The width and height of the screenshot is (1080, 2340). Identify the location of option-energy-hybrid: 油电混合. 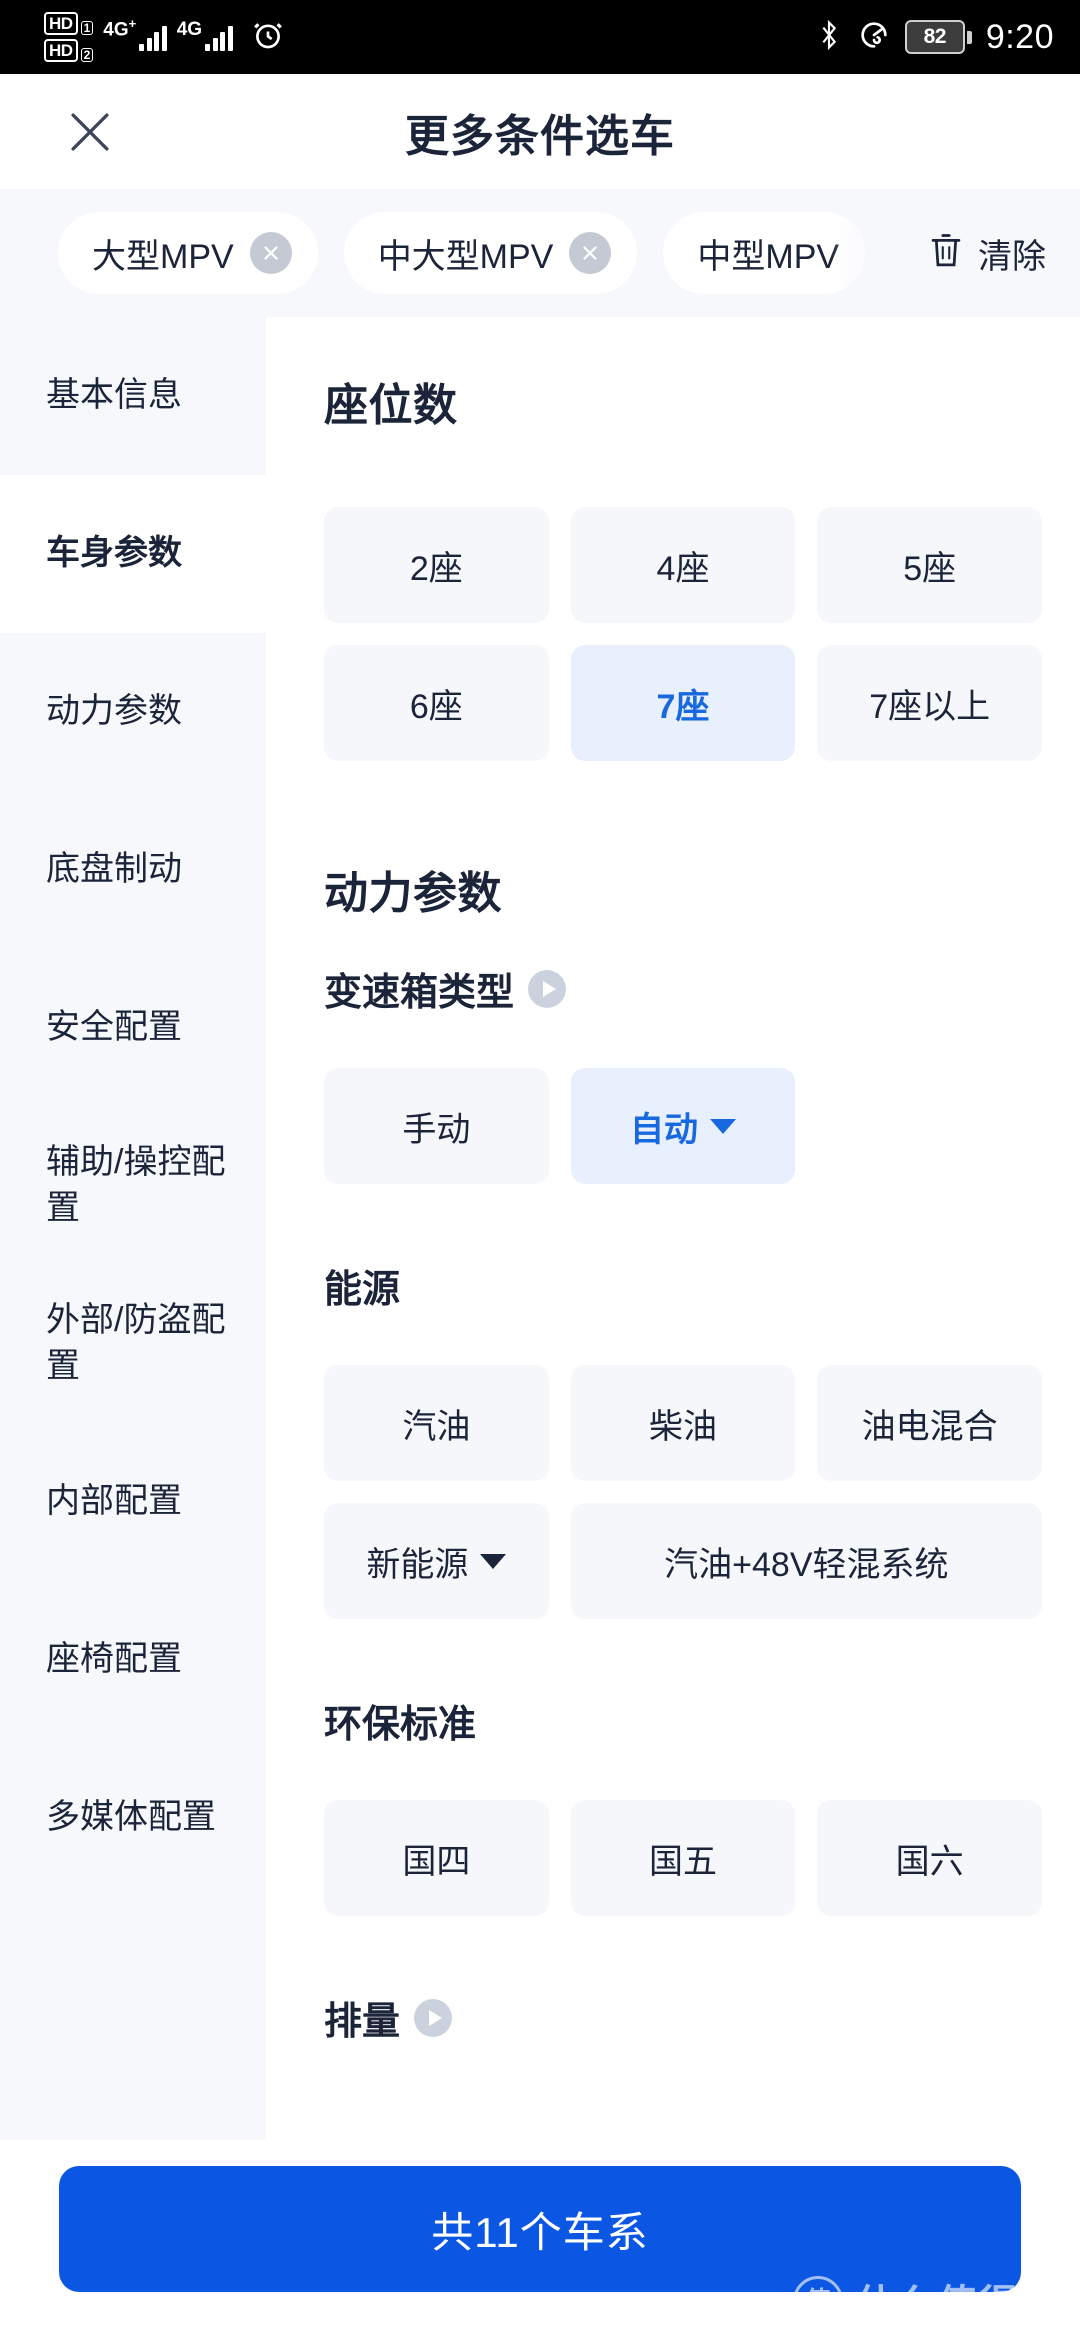
(929, 1423).